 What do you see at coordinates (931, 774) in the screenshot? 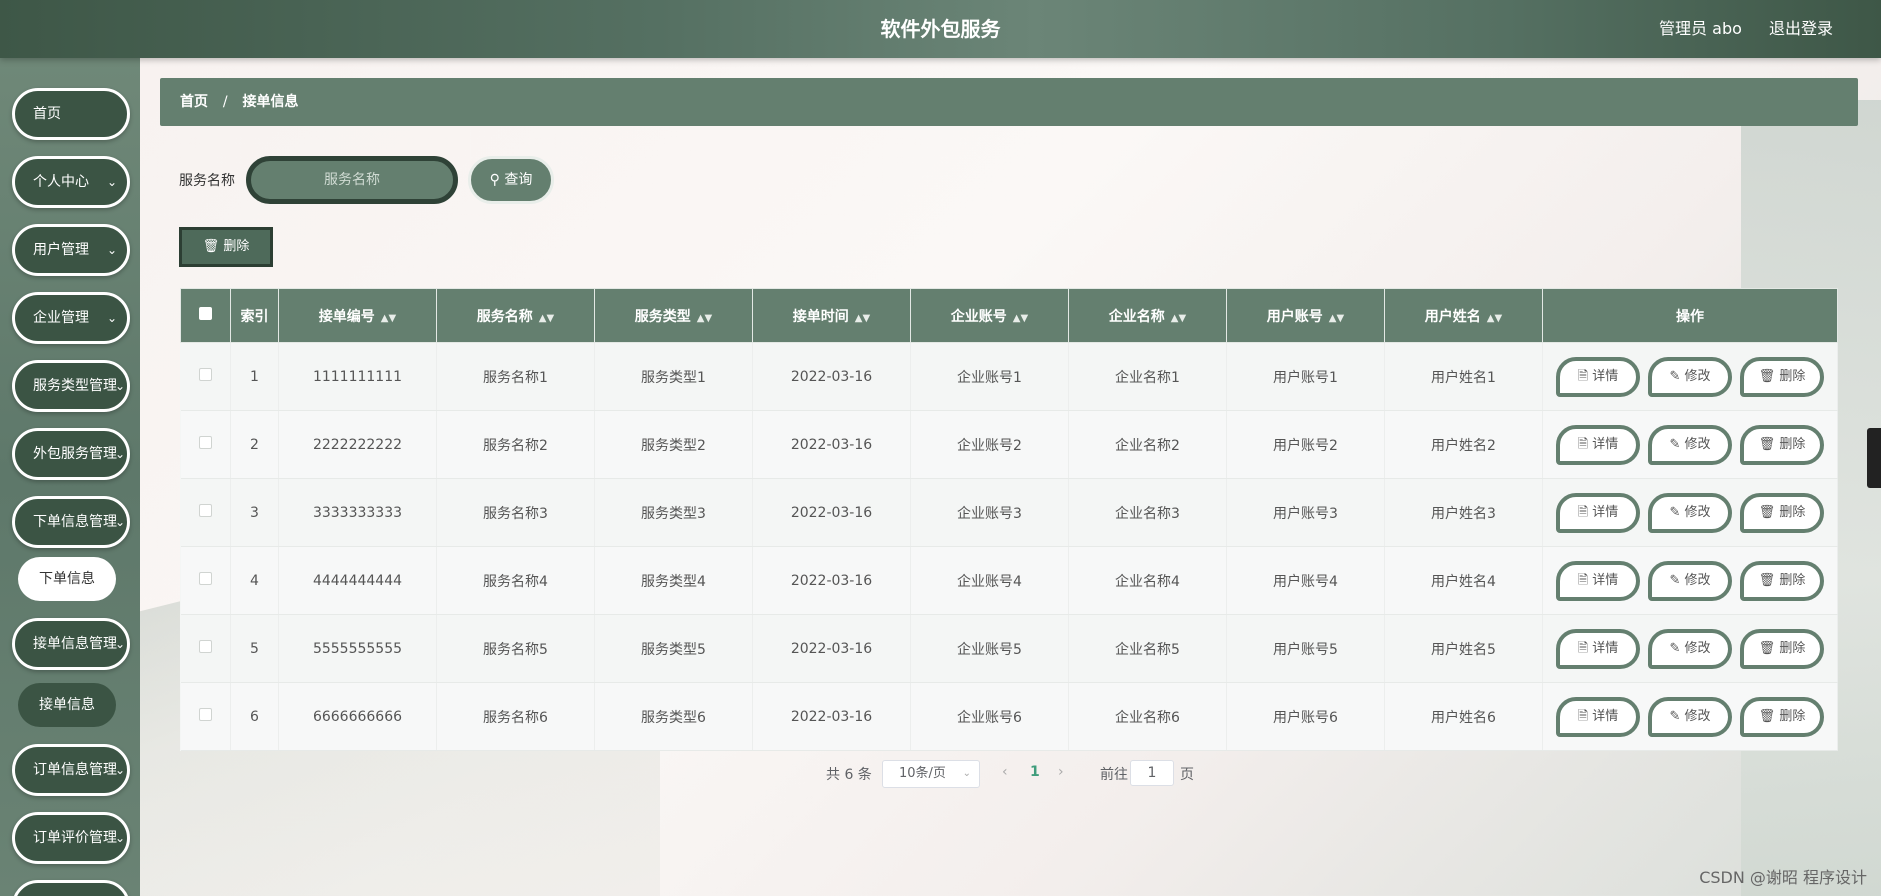
I see `page-size-select: 10条/页 ⌄` at bounding box center [931, 774].